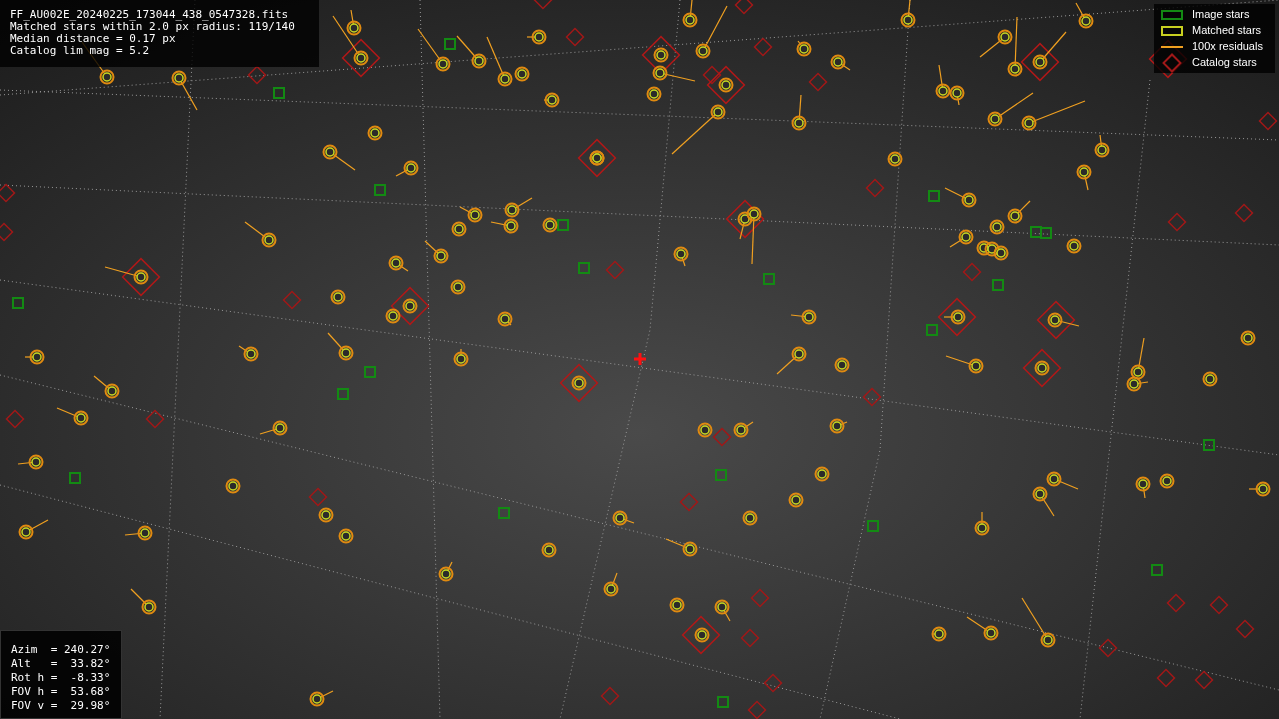 The height and width of the screenshot is (719, 1279). I want to click on info-line: Catalog lim mag = 5.2, so click(80, 51).